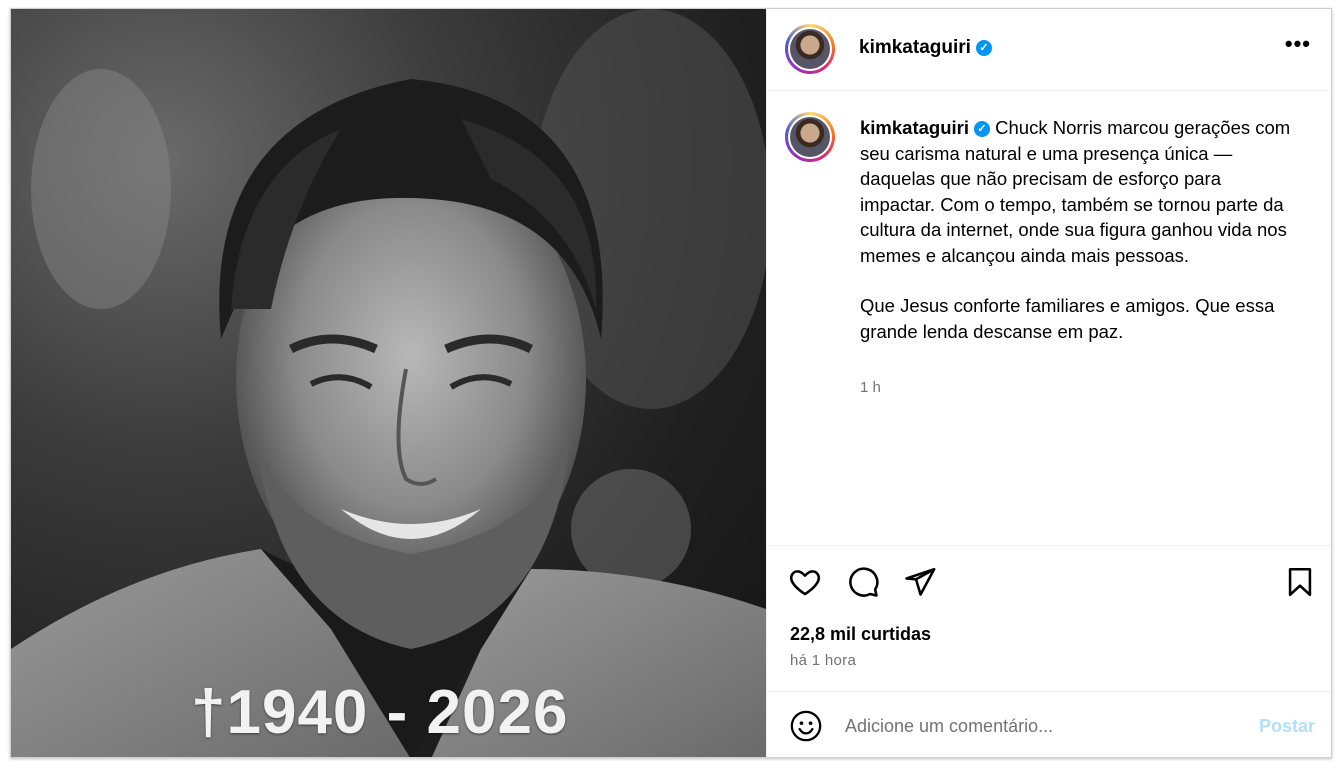 Image resolution: width=1344 pixels, height=772 pixels. What do you see at coordinates (1049, 50) in the screenshot?
I see `post-header: kimkataguiri ✓ •••` at bounding box center [1049, 50].